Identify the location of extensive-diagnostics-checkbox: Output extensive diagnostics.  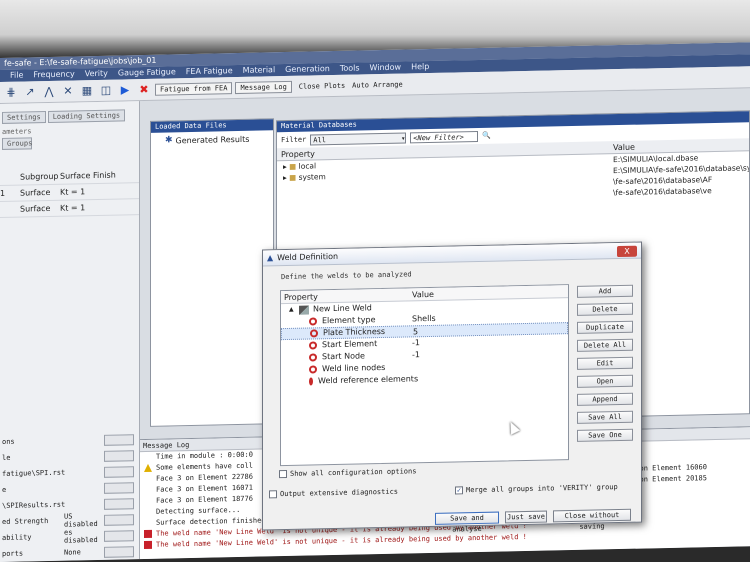
(333, 493).